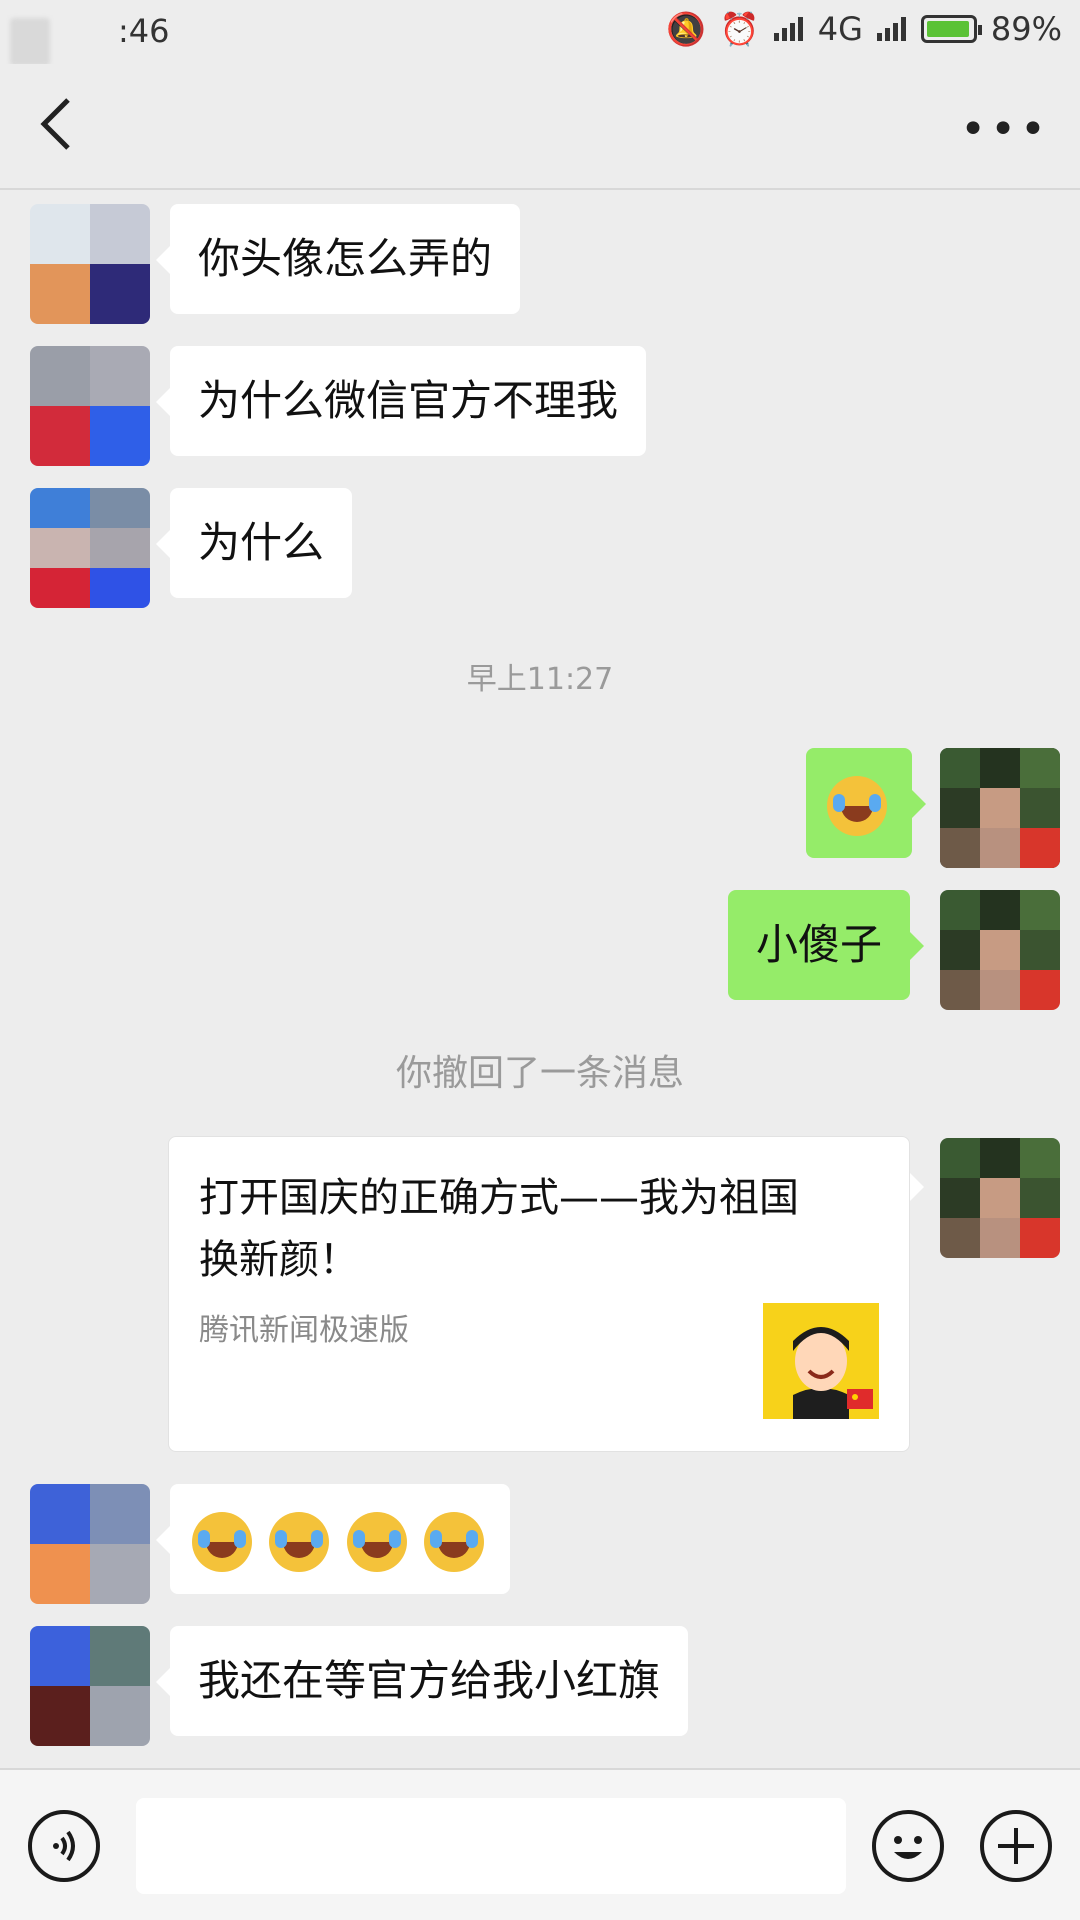 The image size is (1080, 1920). What do you see at coordinates (1005, 129) in the screenshot?
I see `more-icon: •••` at bounding box center [1005, 129].